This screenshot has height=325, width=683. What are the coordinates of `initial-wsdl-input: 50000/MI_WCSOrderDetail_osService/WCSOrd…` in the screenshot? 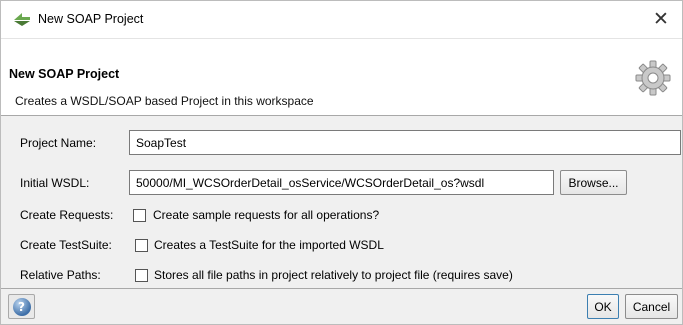 It's located at (341, 182).